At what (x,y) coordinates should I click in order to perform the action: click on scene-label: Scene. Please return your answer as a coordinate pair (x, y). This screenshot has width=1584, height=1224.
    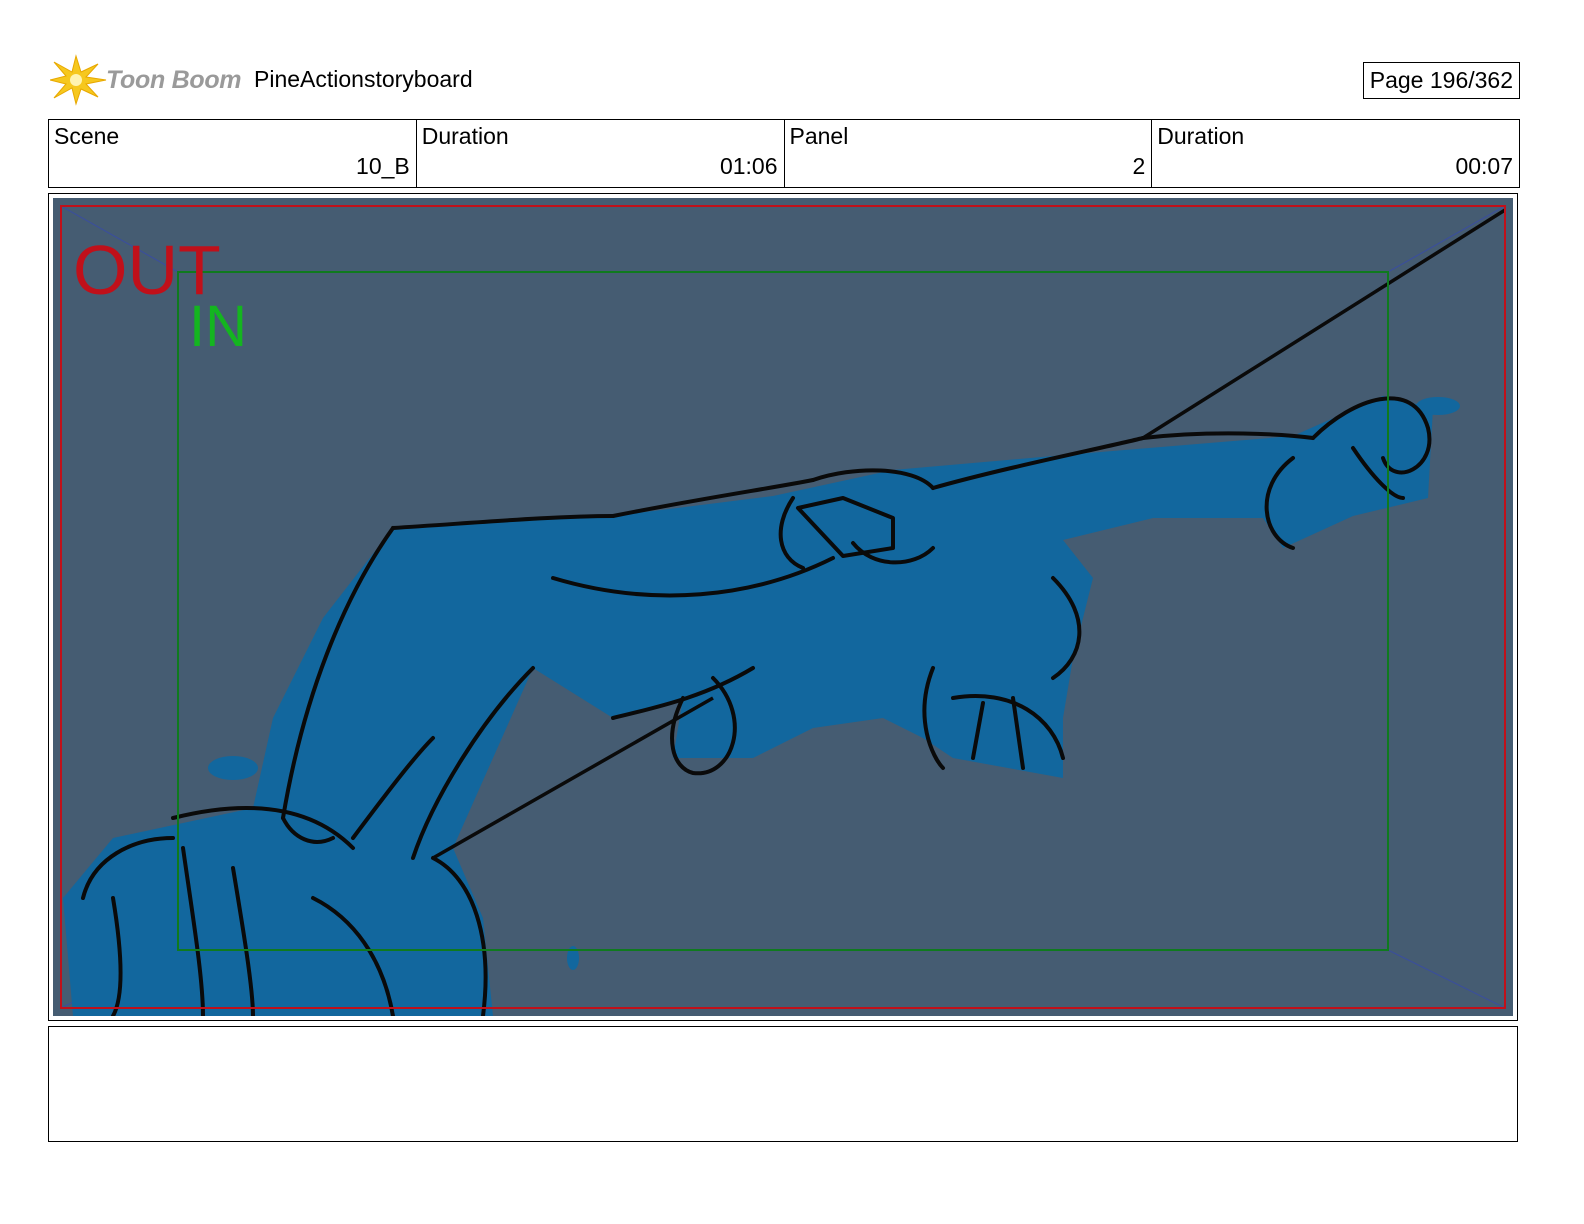
    Looking at the image, I should click on (87, 136).